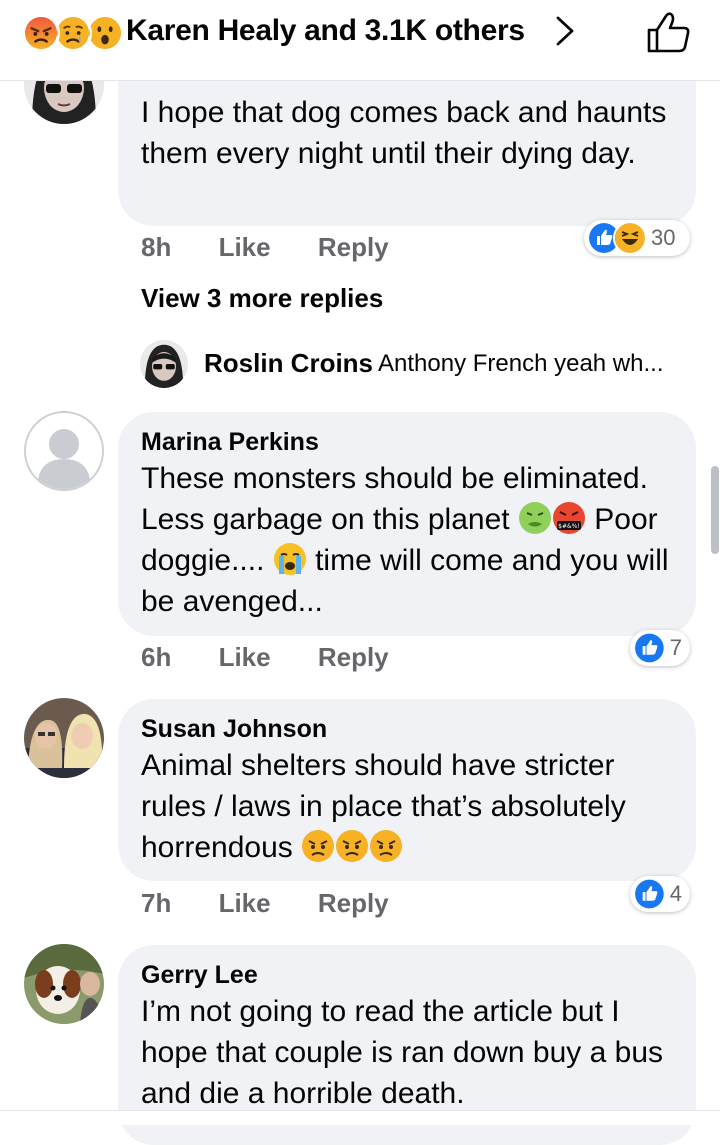 The height and width of the screenshot is (1145, 720). What do you see at coordinates (630, 238) in the screenshot?
I see `haha-icon` at bounding box center [630, 238].